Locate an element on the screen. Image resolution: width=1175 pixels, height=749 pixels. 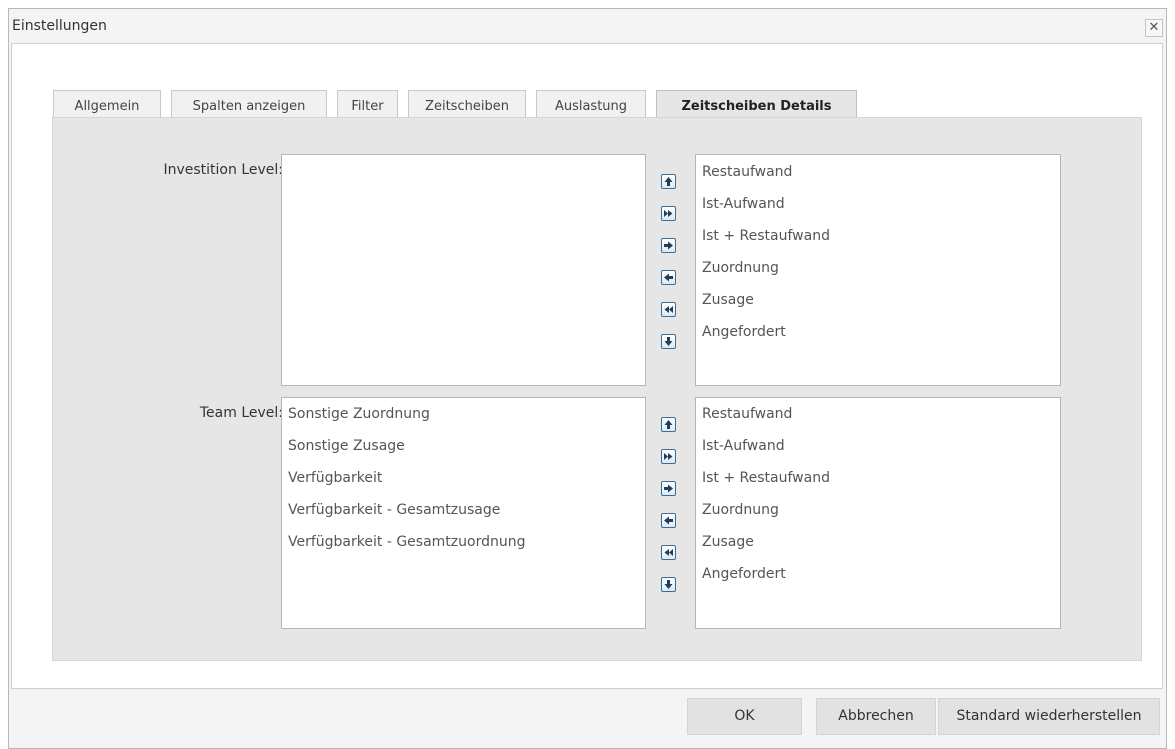
investition-level-label: Investition Level: is located at coordinates (223, 170).